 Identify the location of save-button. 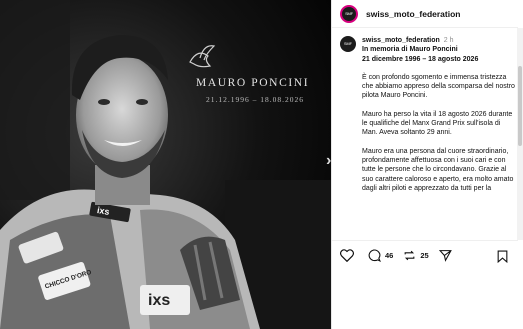
(502, 259).